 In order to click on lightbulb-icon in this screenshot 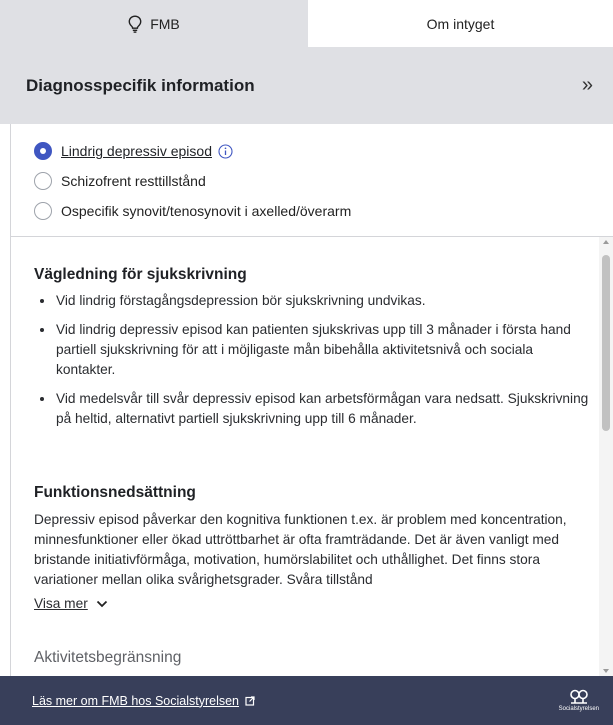, I will do `click(135, 23)`.